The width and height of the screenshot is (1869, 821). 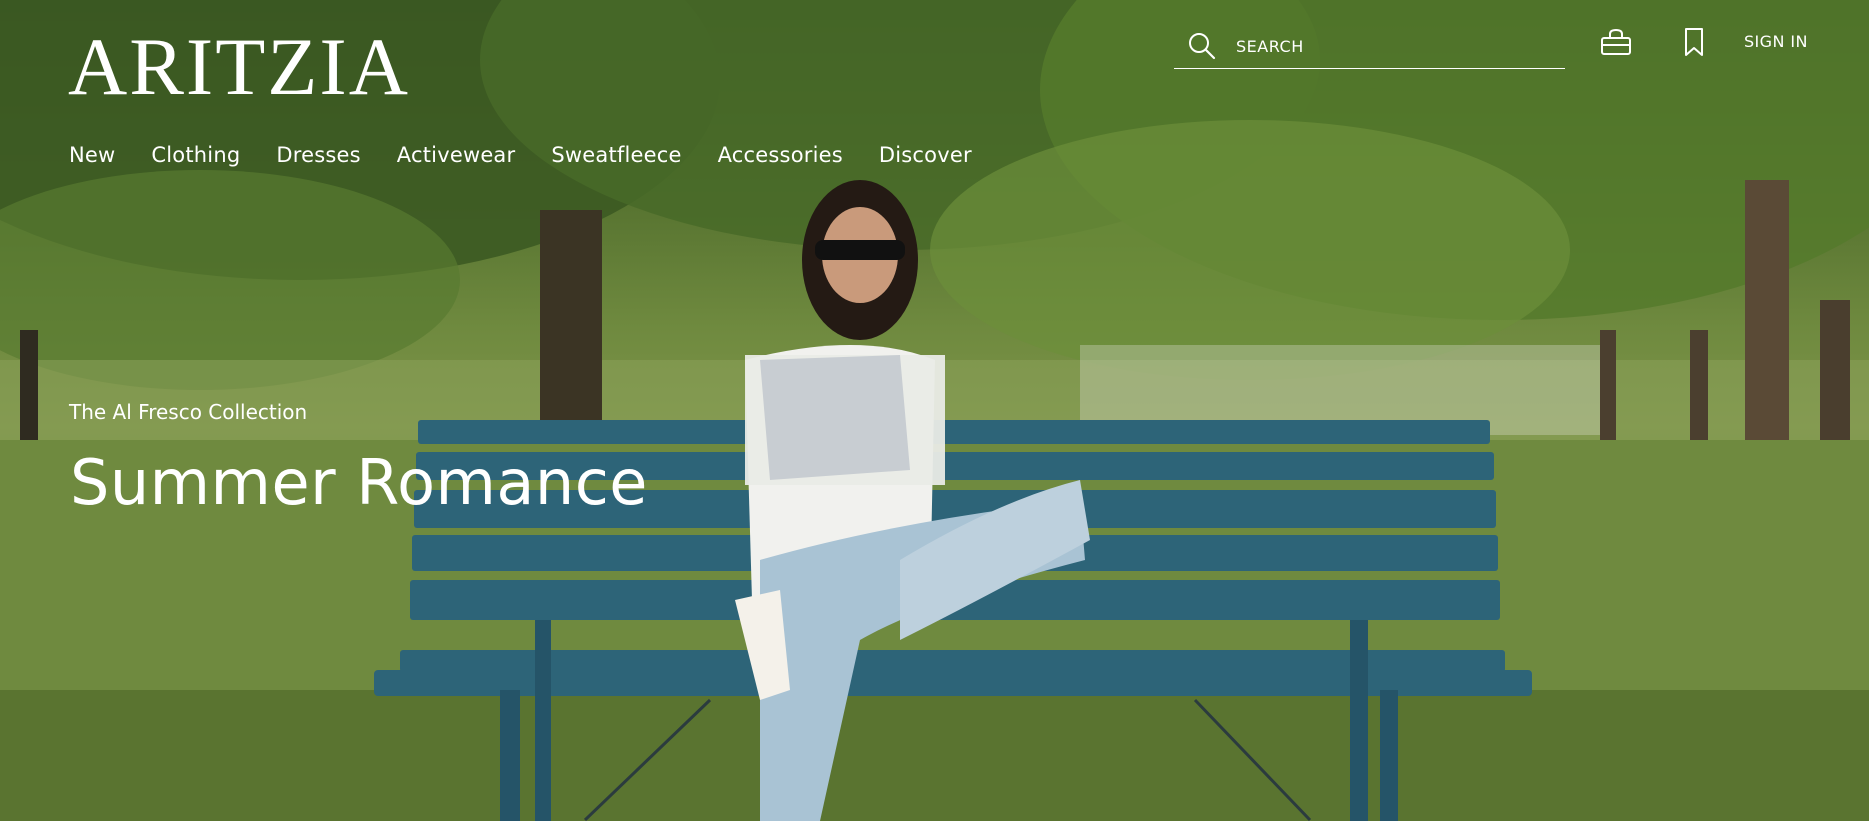 What do you see at coordinates (925, 155) in the screenshot?
I see `nav-item-discover: Discover` at bounding box center [925, 155].